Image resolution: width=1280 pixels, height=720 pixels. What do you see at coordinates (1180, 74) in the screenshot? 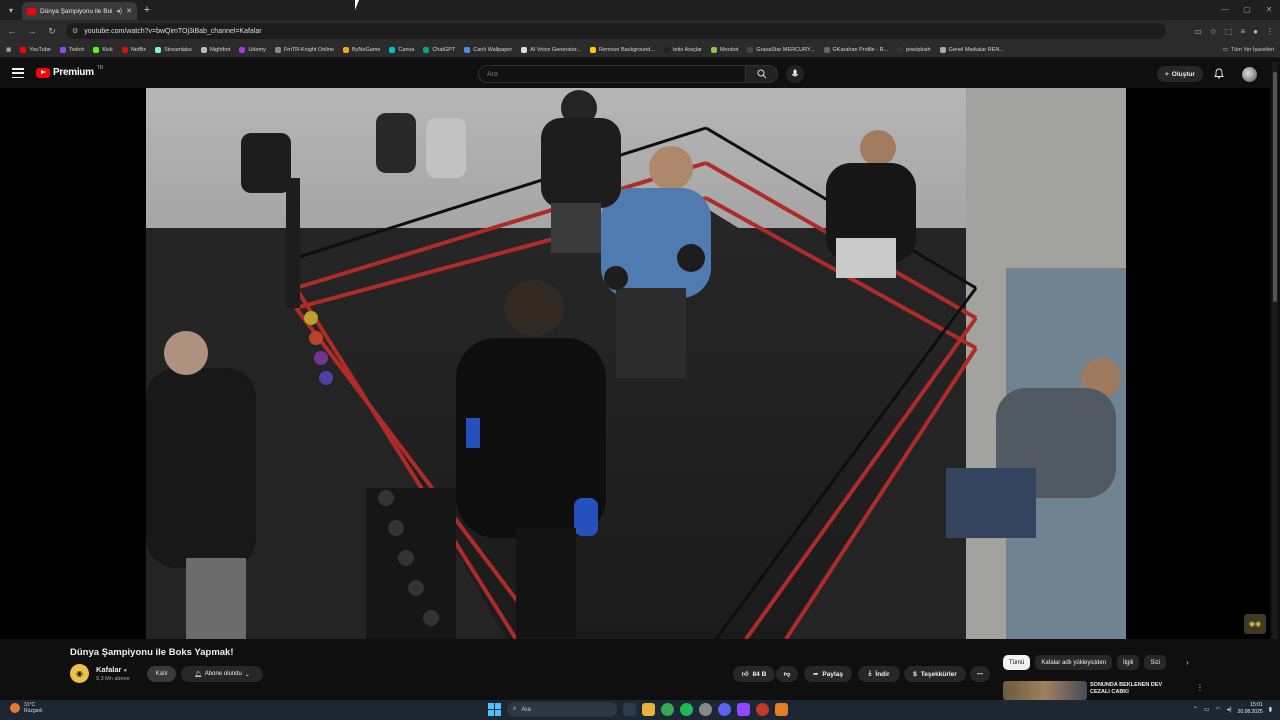
I see `create-button: + Oluştur` at bounding box center [1180, 74].